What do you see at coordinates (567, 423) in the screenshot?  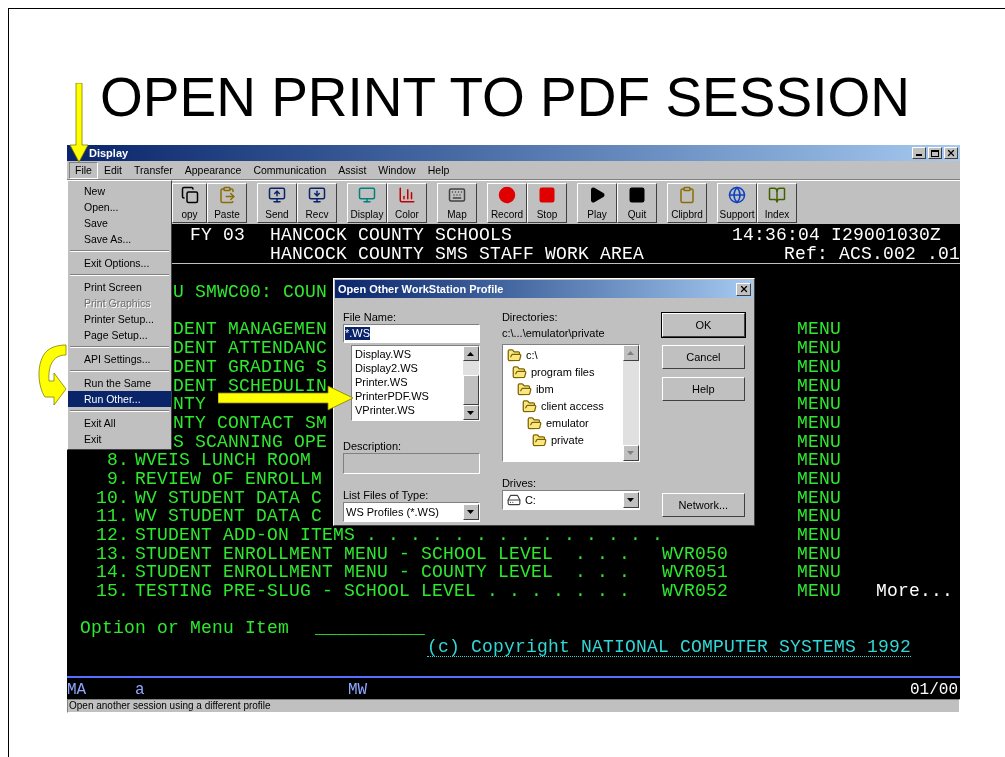 I see `directory-item: emulator` at bounding box center [567, 423].